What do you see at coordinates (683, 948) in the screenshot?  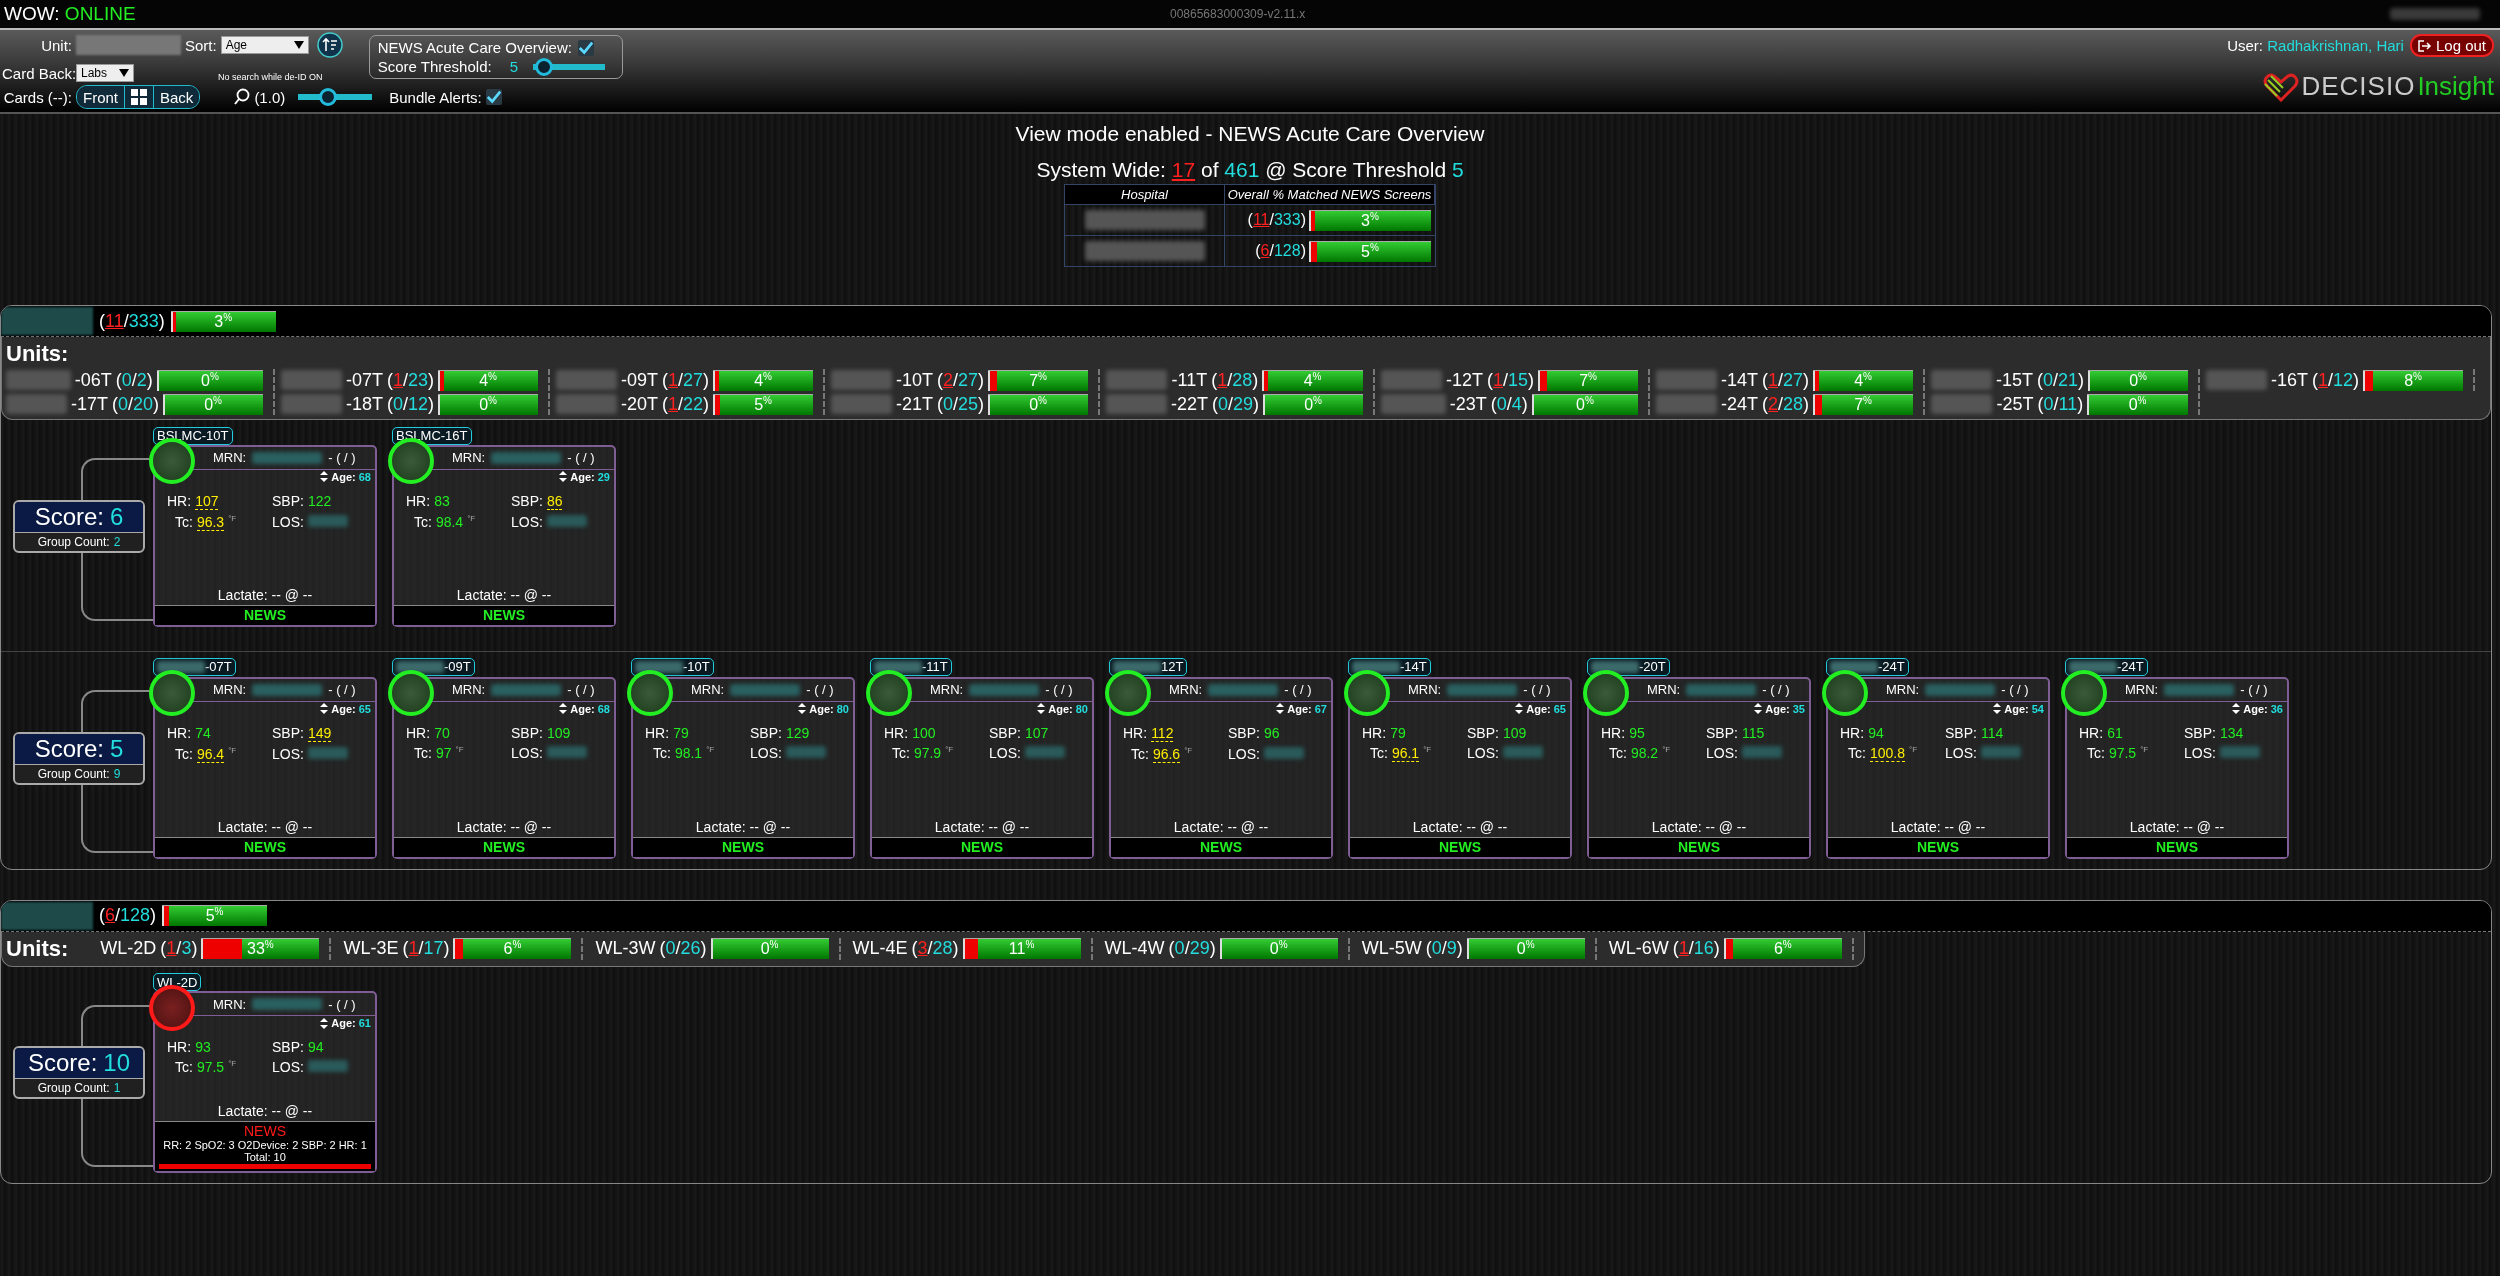 I see `unit-count: (0/26)` at bounding box center [683, 948].